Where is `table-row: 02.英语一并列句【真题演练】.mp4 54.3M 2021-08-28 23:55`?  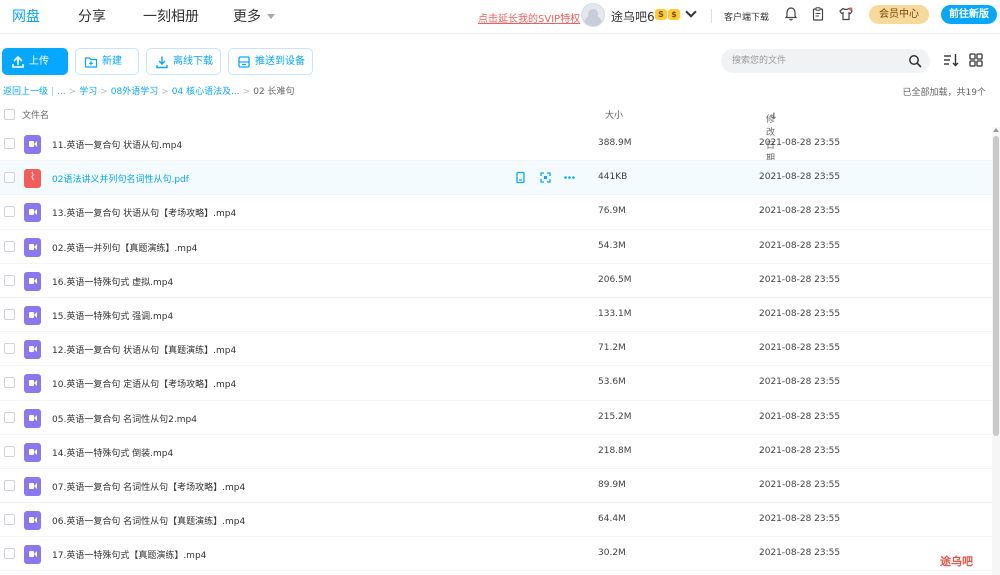 table-row: 02.英语一并列句【真题演练】.mp4 54.3M 2021-08-28 23:55 is located at coordinates (496, 247).